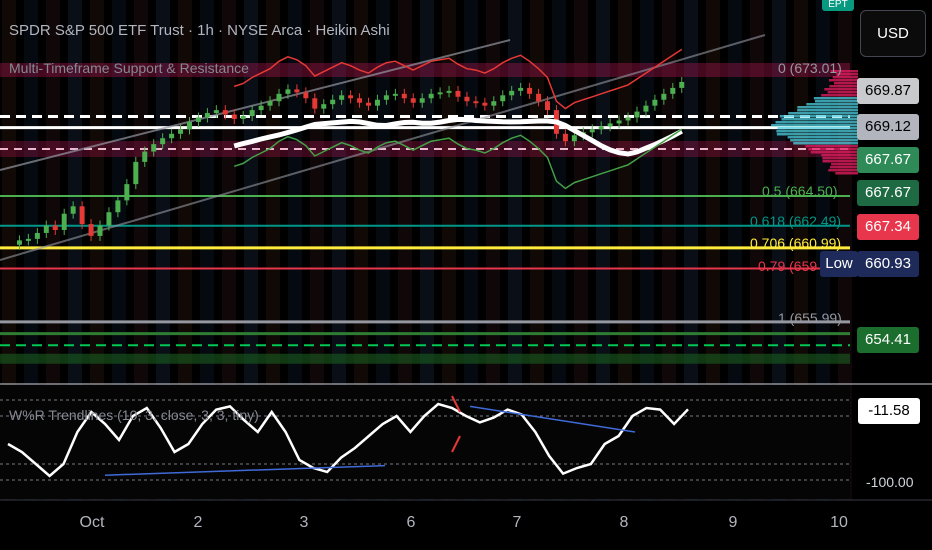 Image resolution: width=932 pixels, height=550 pixels. Describe the element at coordinates (839, 522) in the screenshot. I see `x-tick-label: 10` at that location.